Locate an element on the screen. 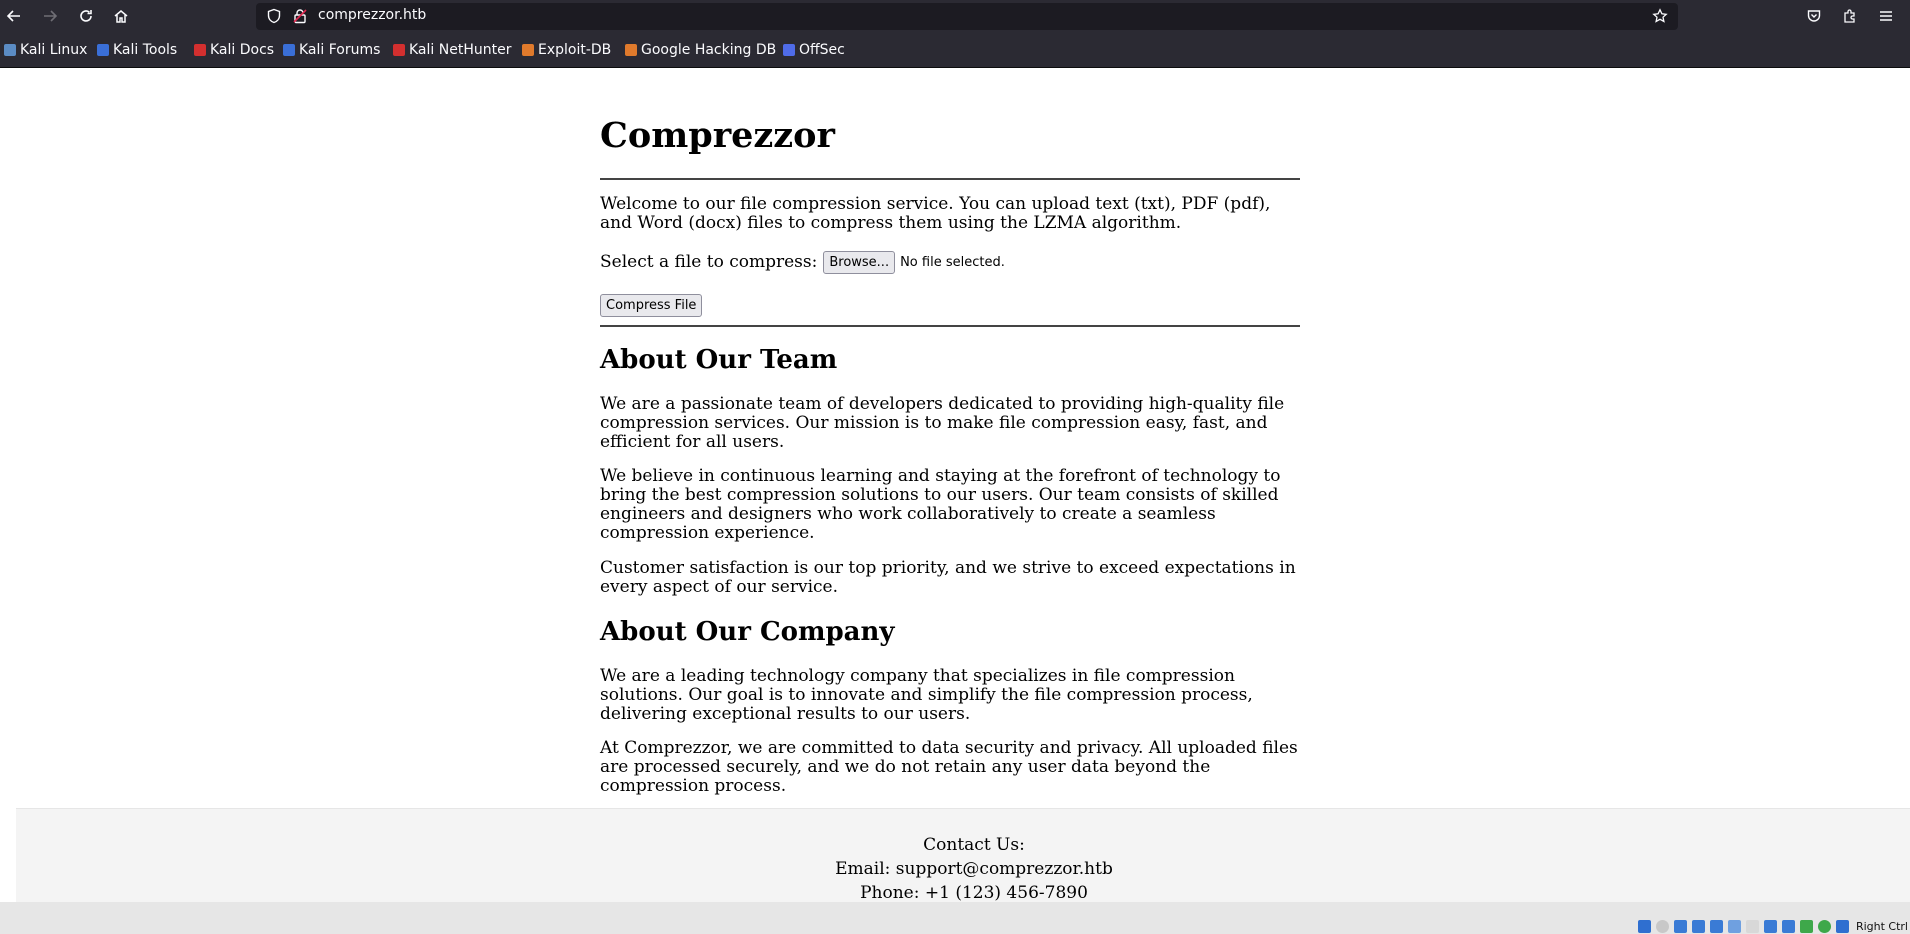 This screenshot has height=934, width=1910. bookmark-label: Kali NetHunter is located at coordinates (460, 50).